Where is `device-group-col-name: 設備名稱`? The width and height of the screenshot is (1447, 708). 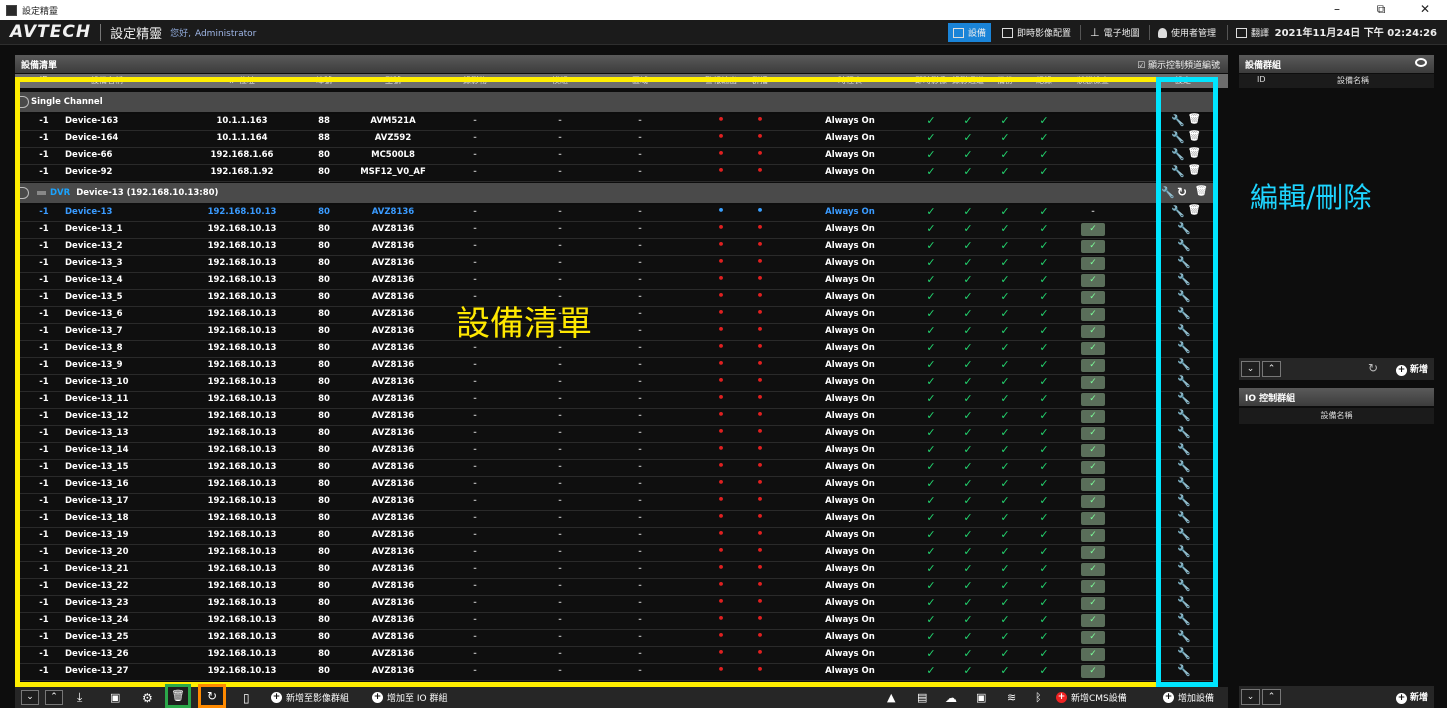
device-group-col-name: 設備名稱 is located at coordinates (1353, 80).